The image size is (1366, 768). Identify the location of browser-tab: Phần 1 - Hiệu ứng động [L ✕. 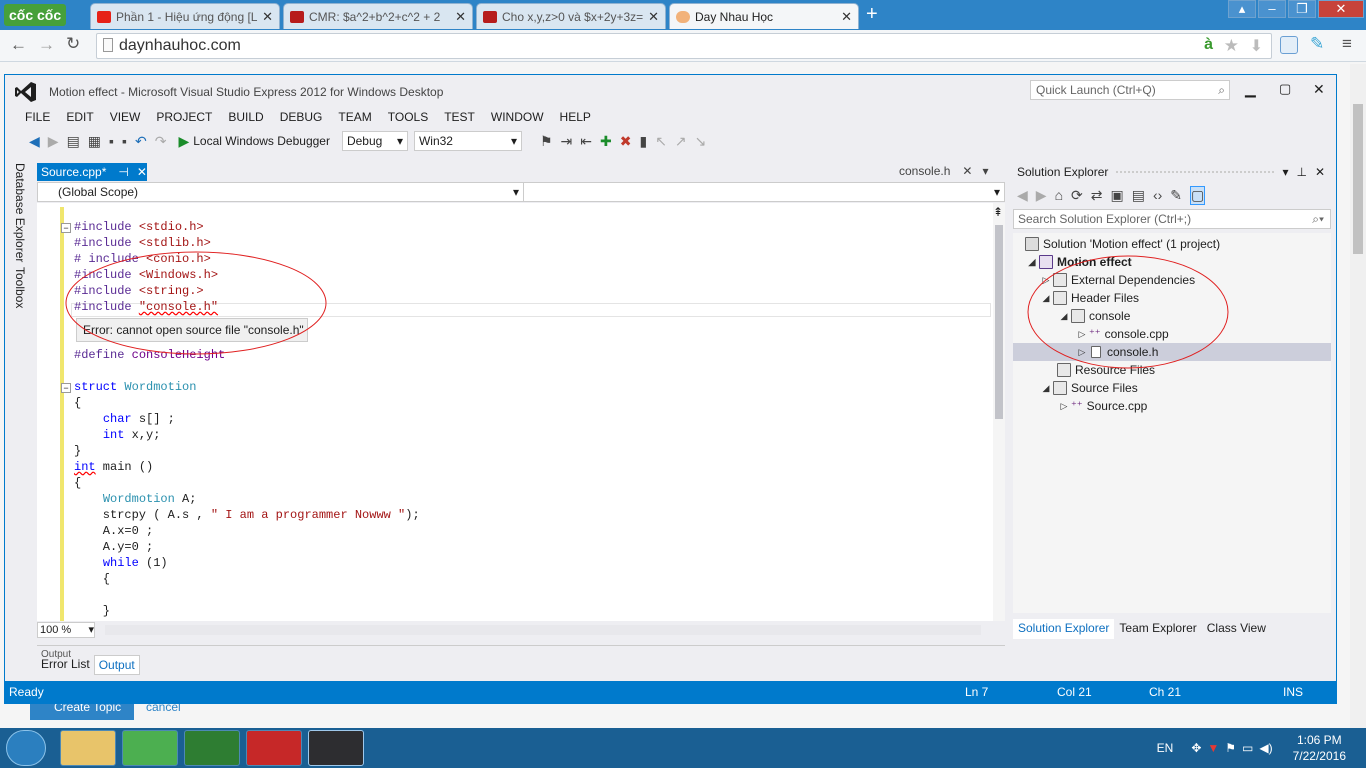
(185, 16).